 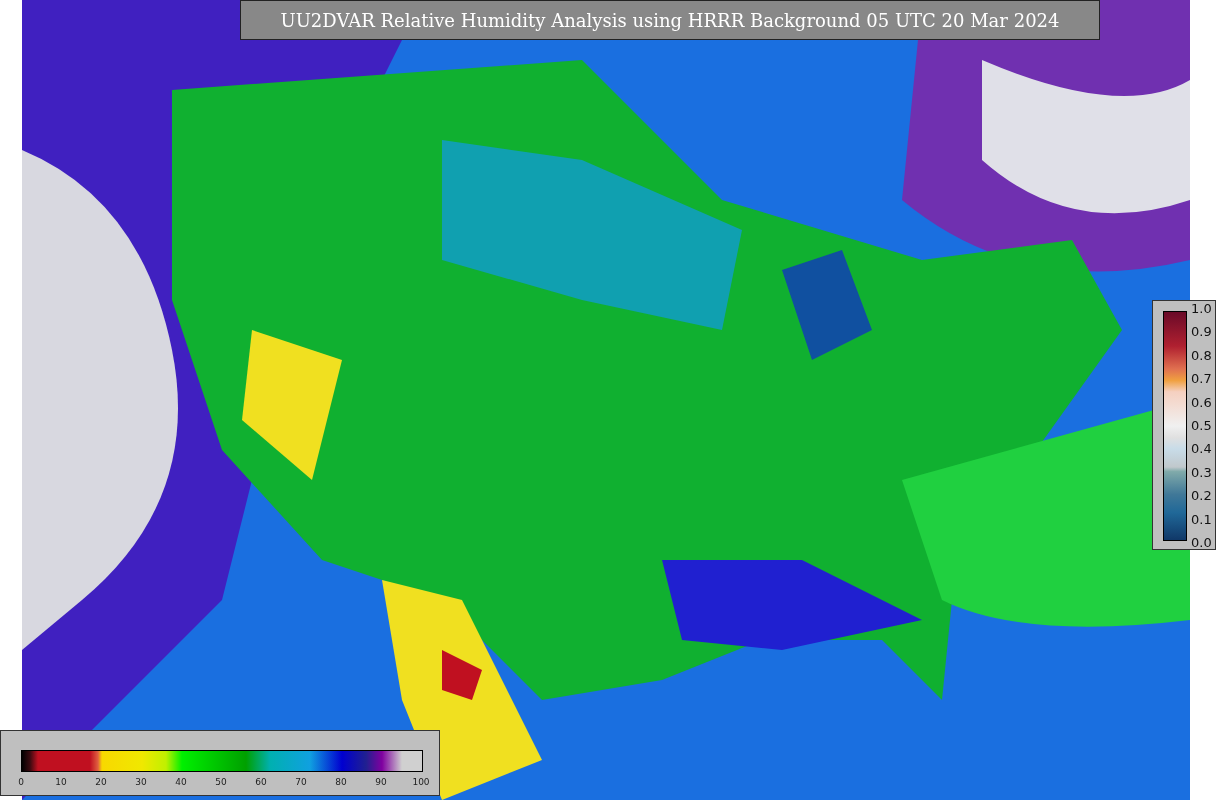 What do you see at coordinates (221, 782) in the screenshot?
I see `tick-label: 50` at bounding box center [221, 782].